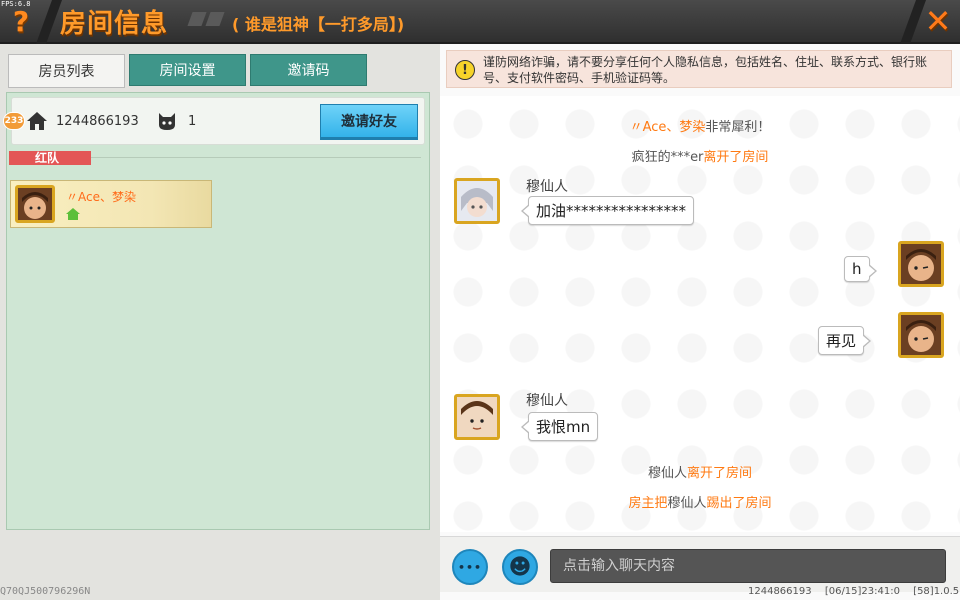 Image resolution: width=960 pixels, height=600 pixels. What do you see at coordinates (667, 127) in the screenshot?
I see `system-message-player: 〃Ace、梦染` at bounding box center [667, 127].